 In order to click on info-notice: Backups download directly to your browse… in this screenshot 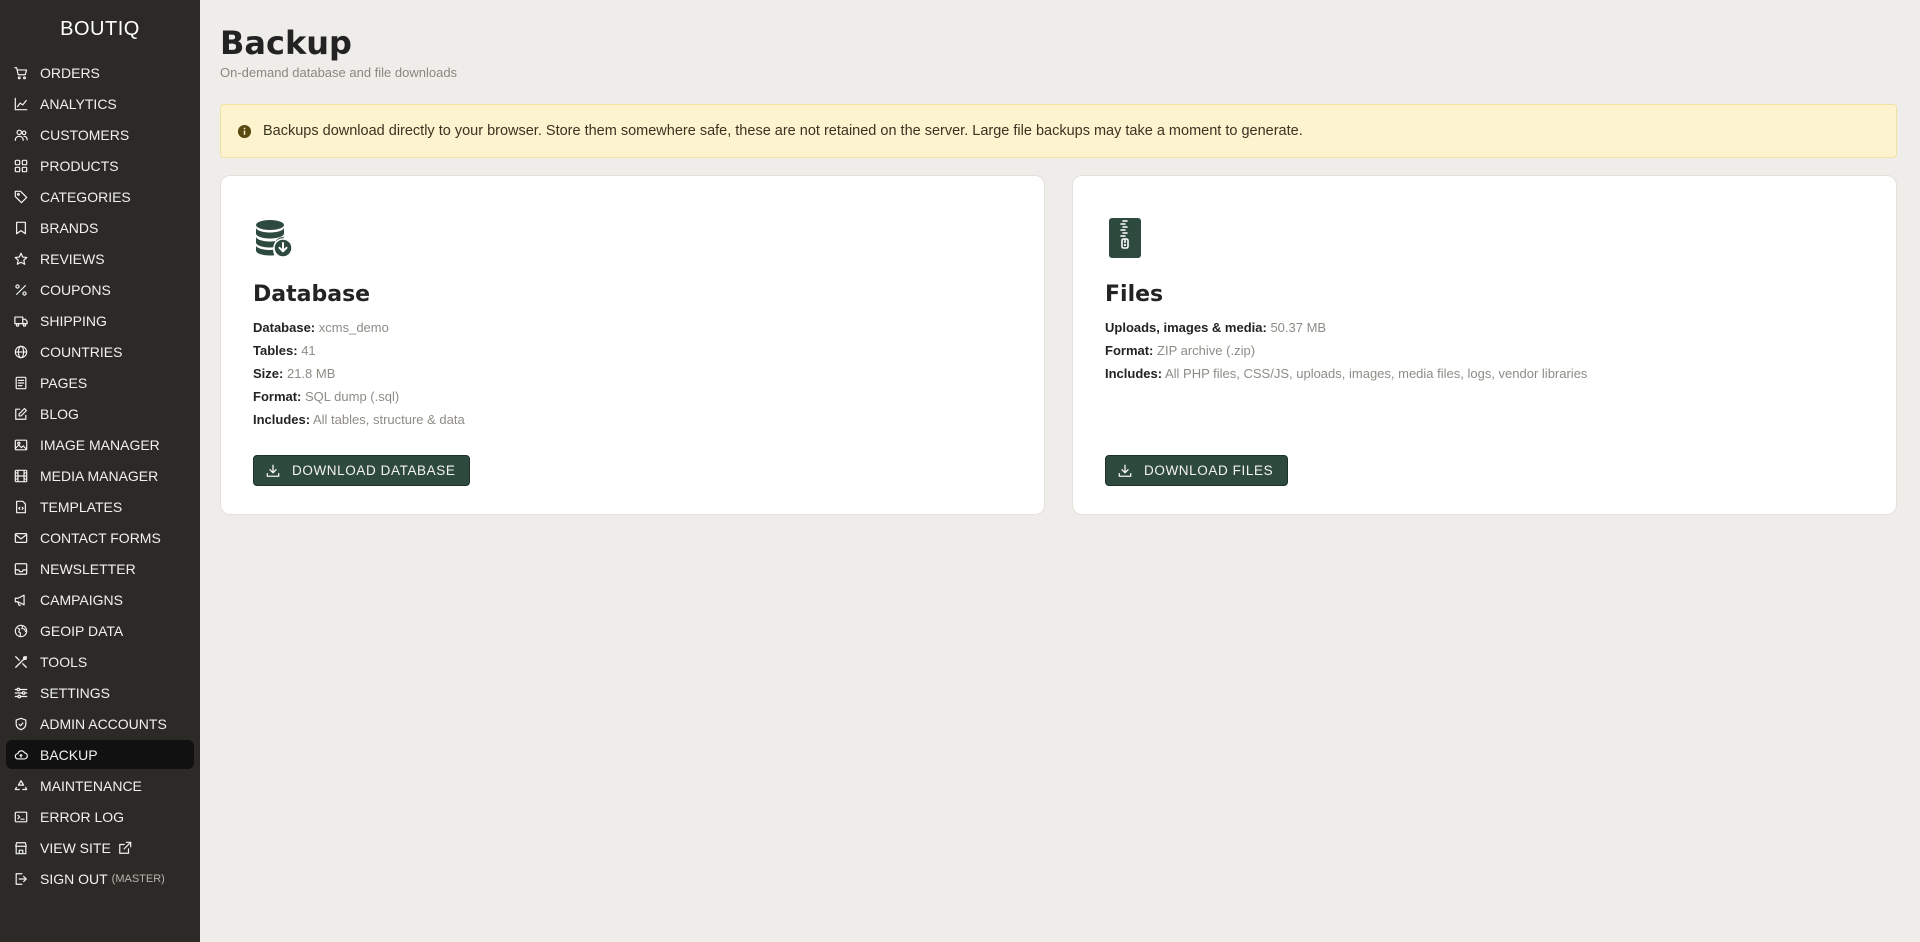, I will do `click(1058, 131)`.